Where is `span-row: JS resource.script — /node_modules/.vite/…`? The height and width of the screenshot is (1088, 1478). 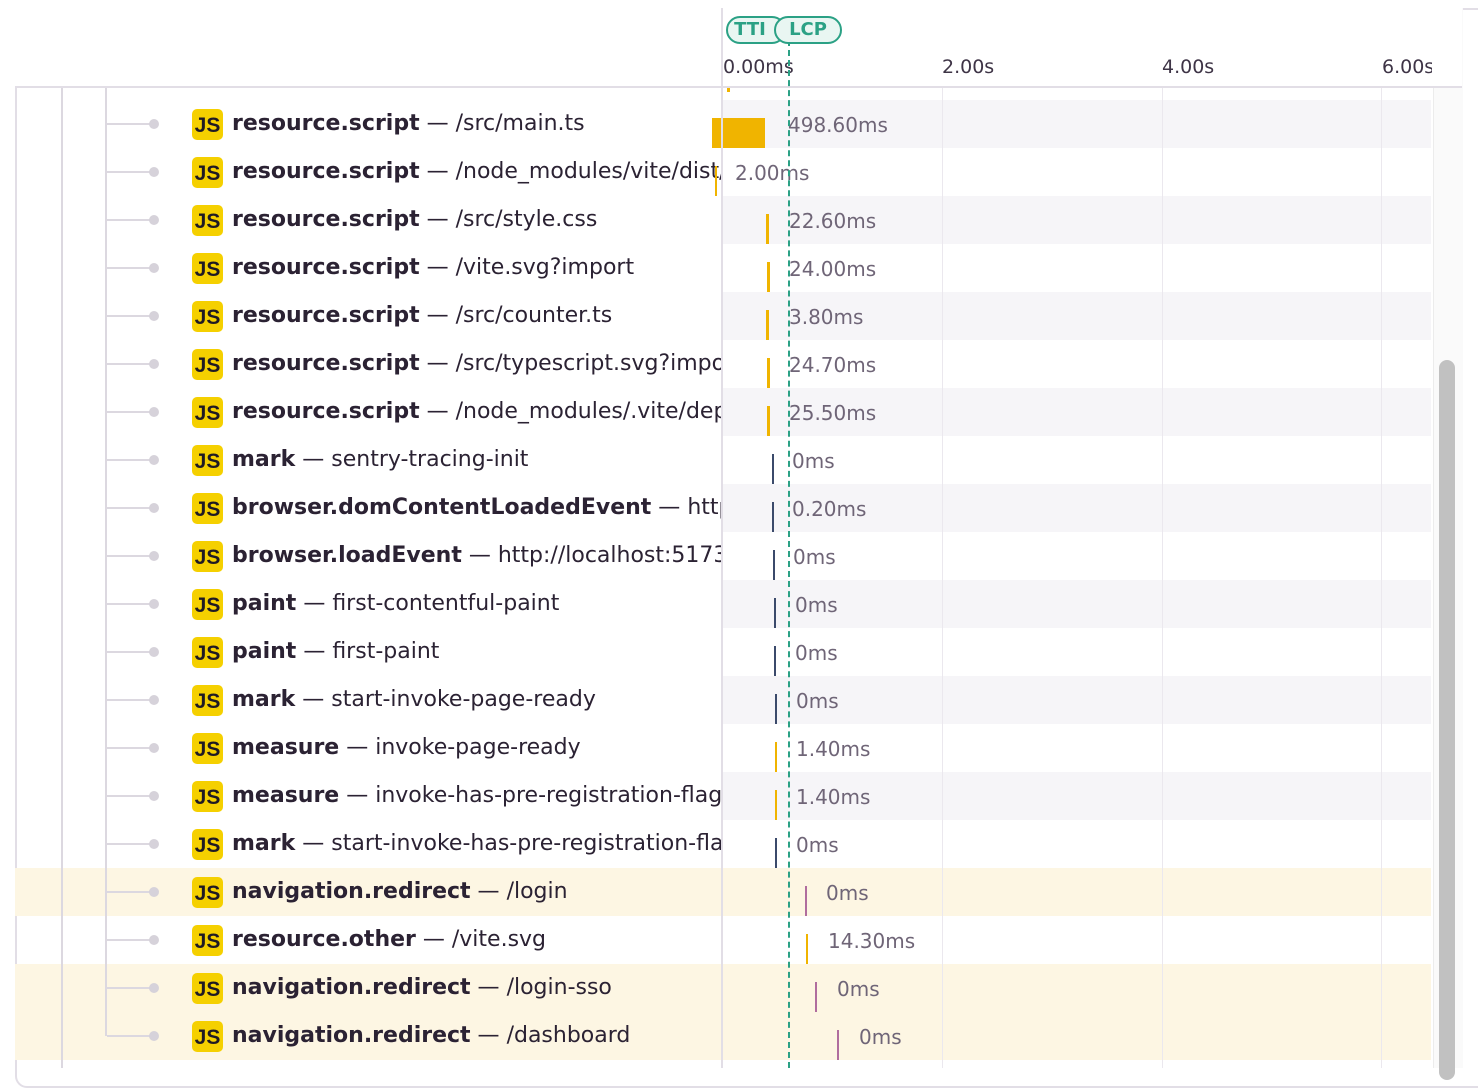
span-row: JS resource.script — /node_modules/.vite/… is located at coordinates (723, 412).